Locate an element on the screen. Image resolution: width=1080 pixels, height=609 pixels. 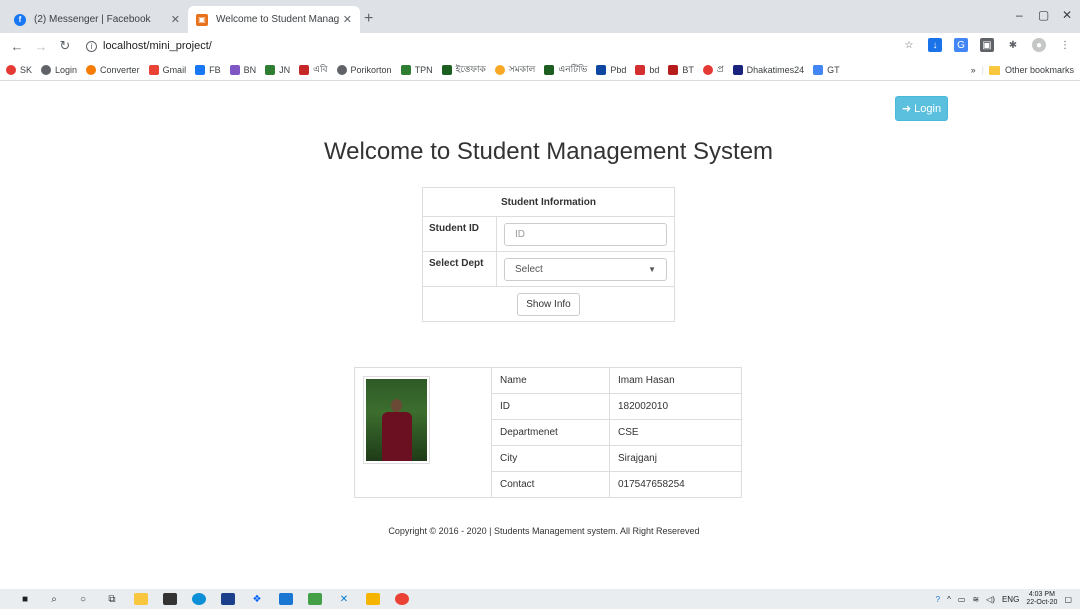
bookmark-item: ইত্তেফাক is located at coordinates (463, 69).